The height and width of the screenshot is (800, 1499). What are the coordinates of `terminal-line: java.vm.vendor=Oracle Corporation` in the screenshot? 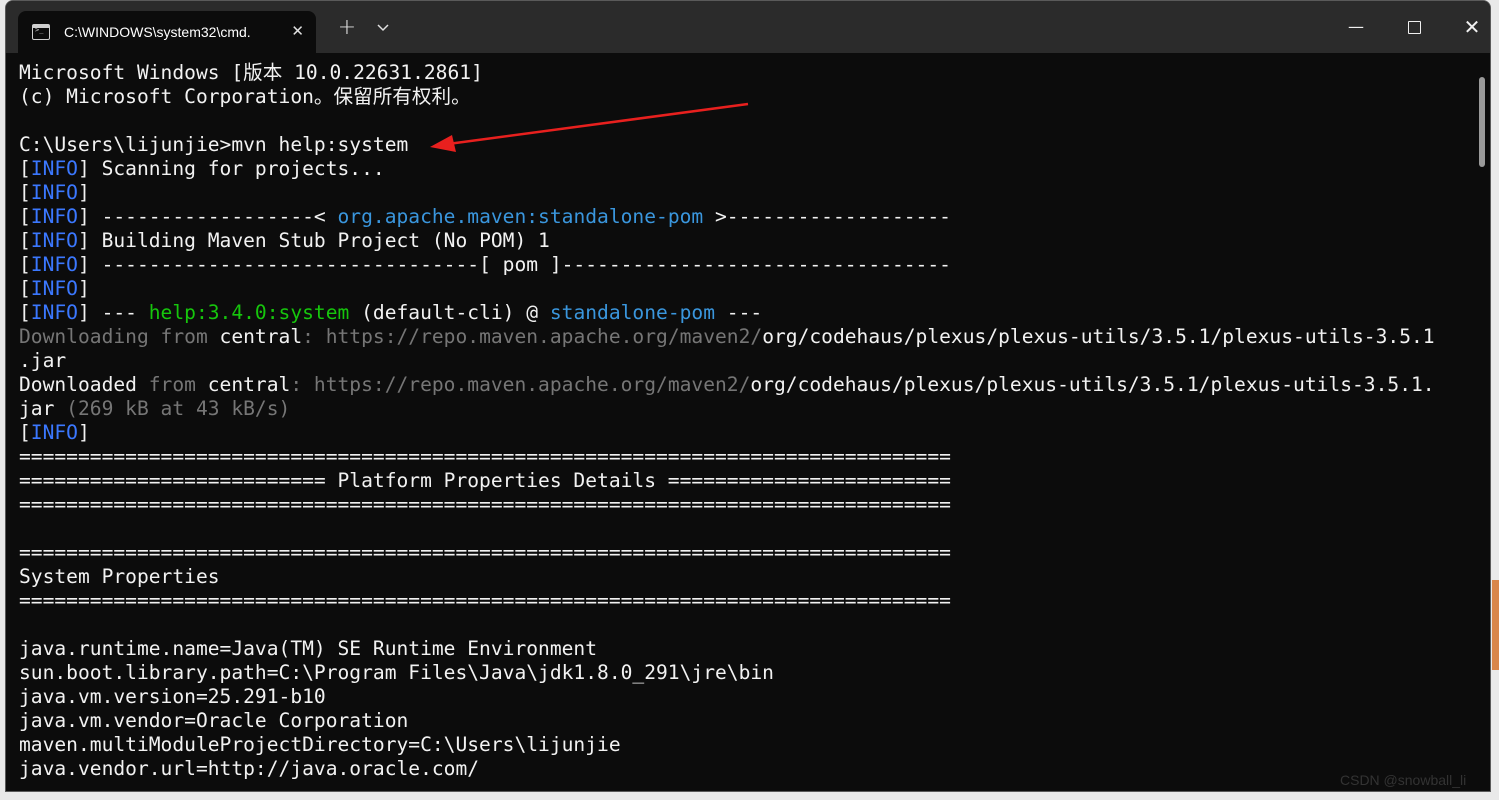 It's located at (744, 721).